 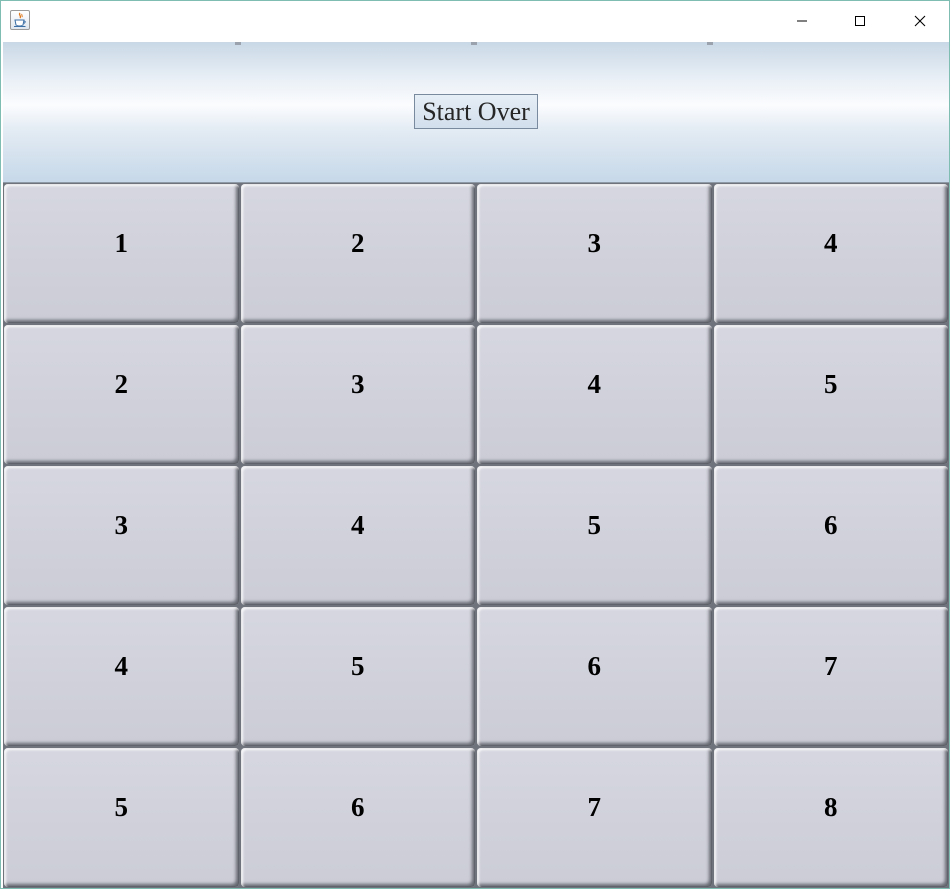 I want to click on title-bar, so click(x=475, y=20).